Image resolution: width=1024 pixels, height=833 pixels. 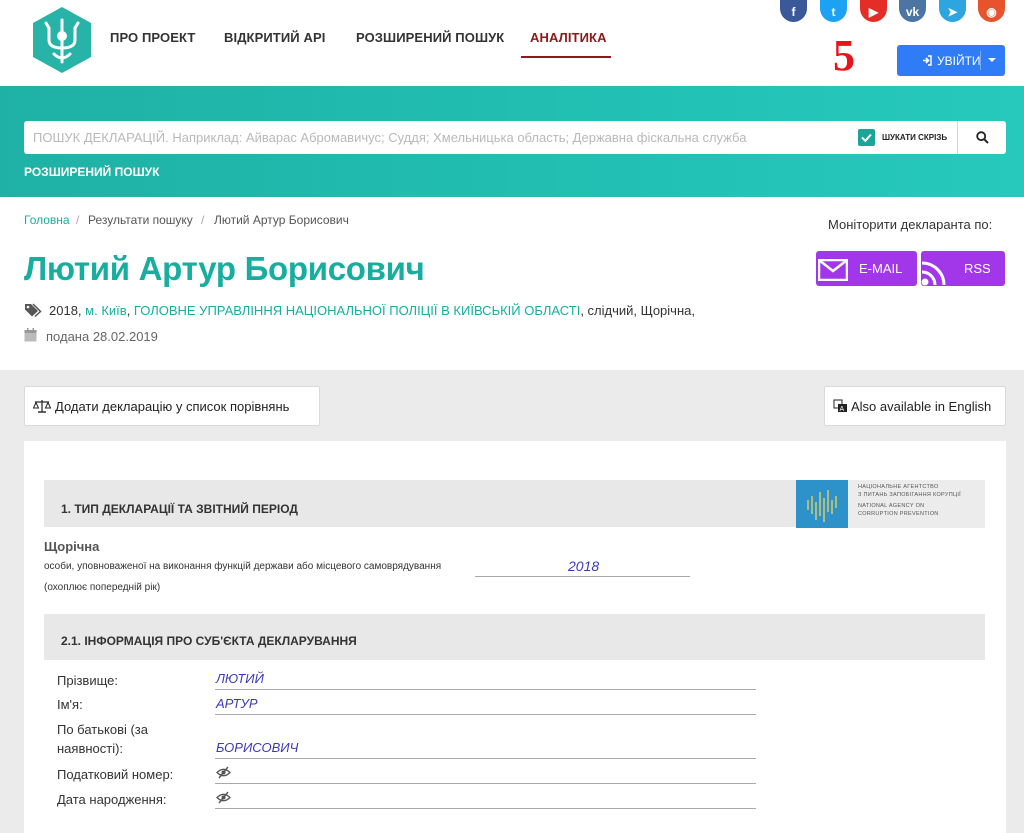 I want to click on section-1-title: 1. ТИП ДЕКЛАРАЦІЇ ТА ЗВІТНИЙ ПЕРІОД, so click(x=179, y=509).